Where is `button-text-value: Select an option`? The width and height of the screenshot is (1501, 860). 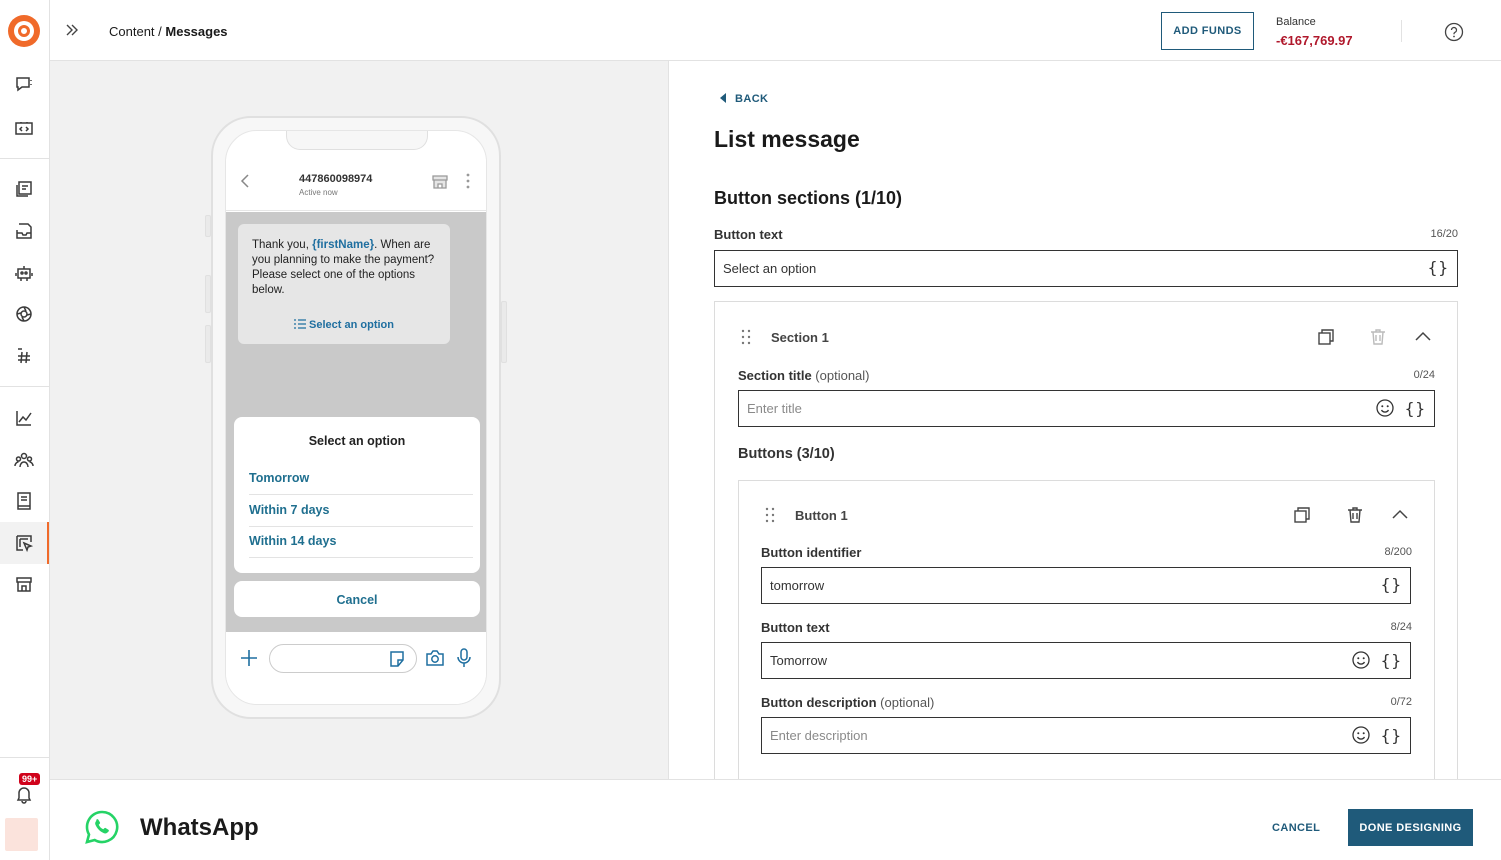 button-text-value: Select an option is located at coordinates (770, 268).